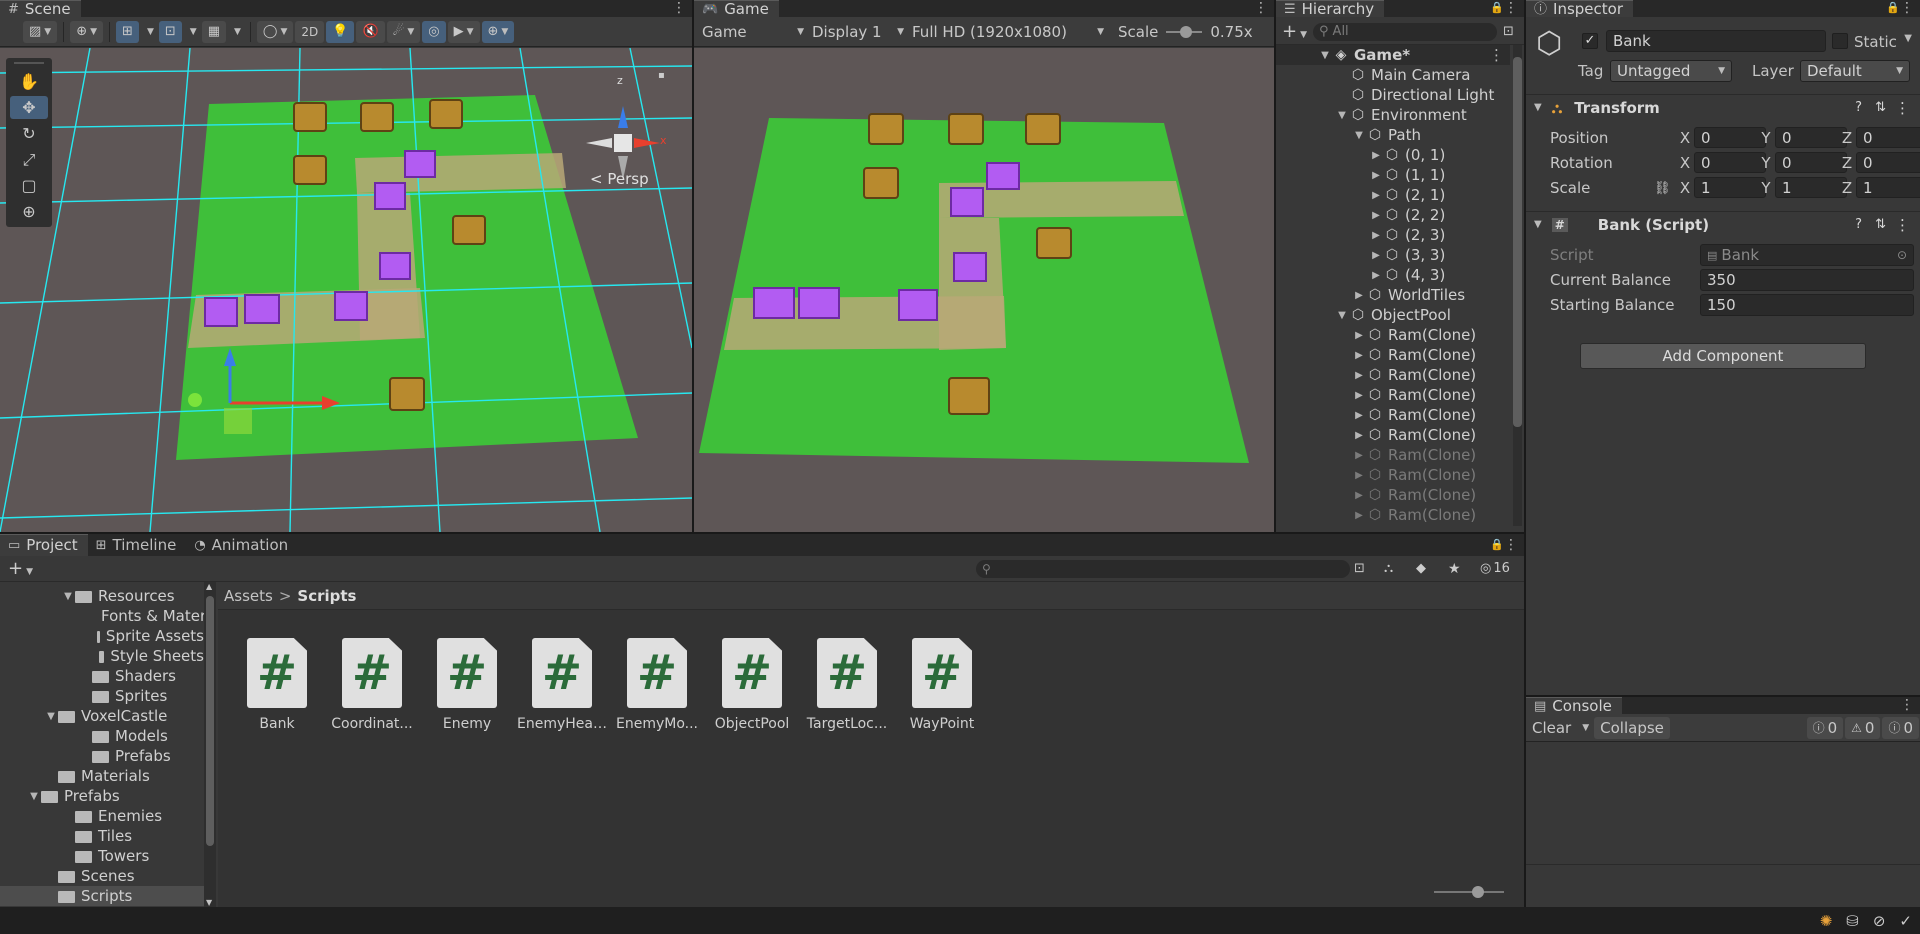  Describe the element at coordinates (1807, 280) in the screenshot. I see `current-balance-field: 350` at that location.